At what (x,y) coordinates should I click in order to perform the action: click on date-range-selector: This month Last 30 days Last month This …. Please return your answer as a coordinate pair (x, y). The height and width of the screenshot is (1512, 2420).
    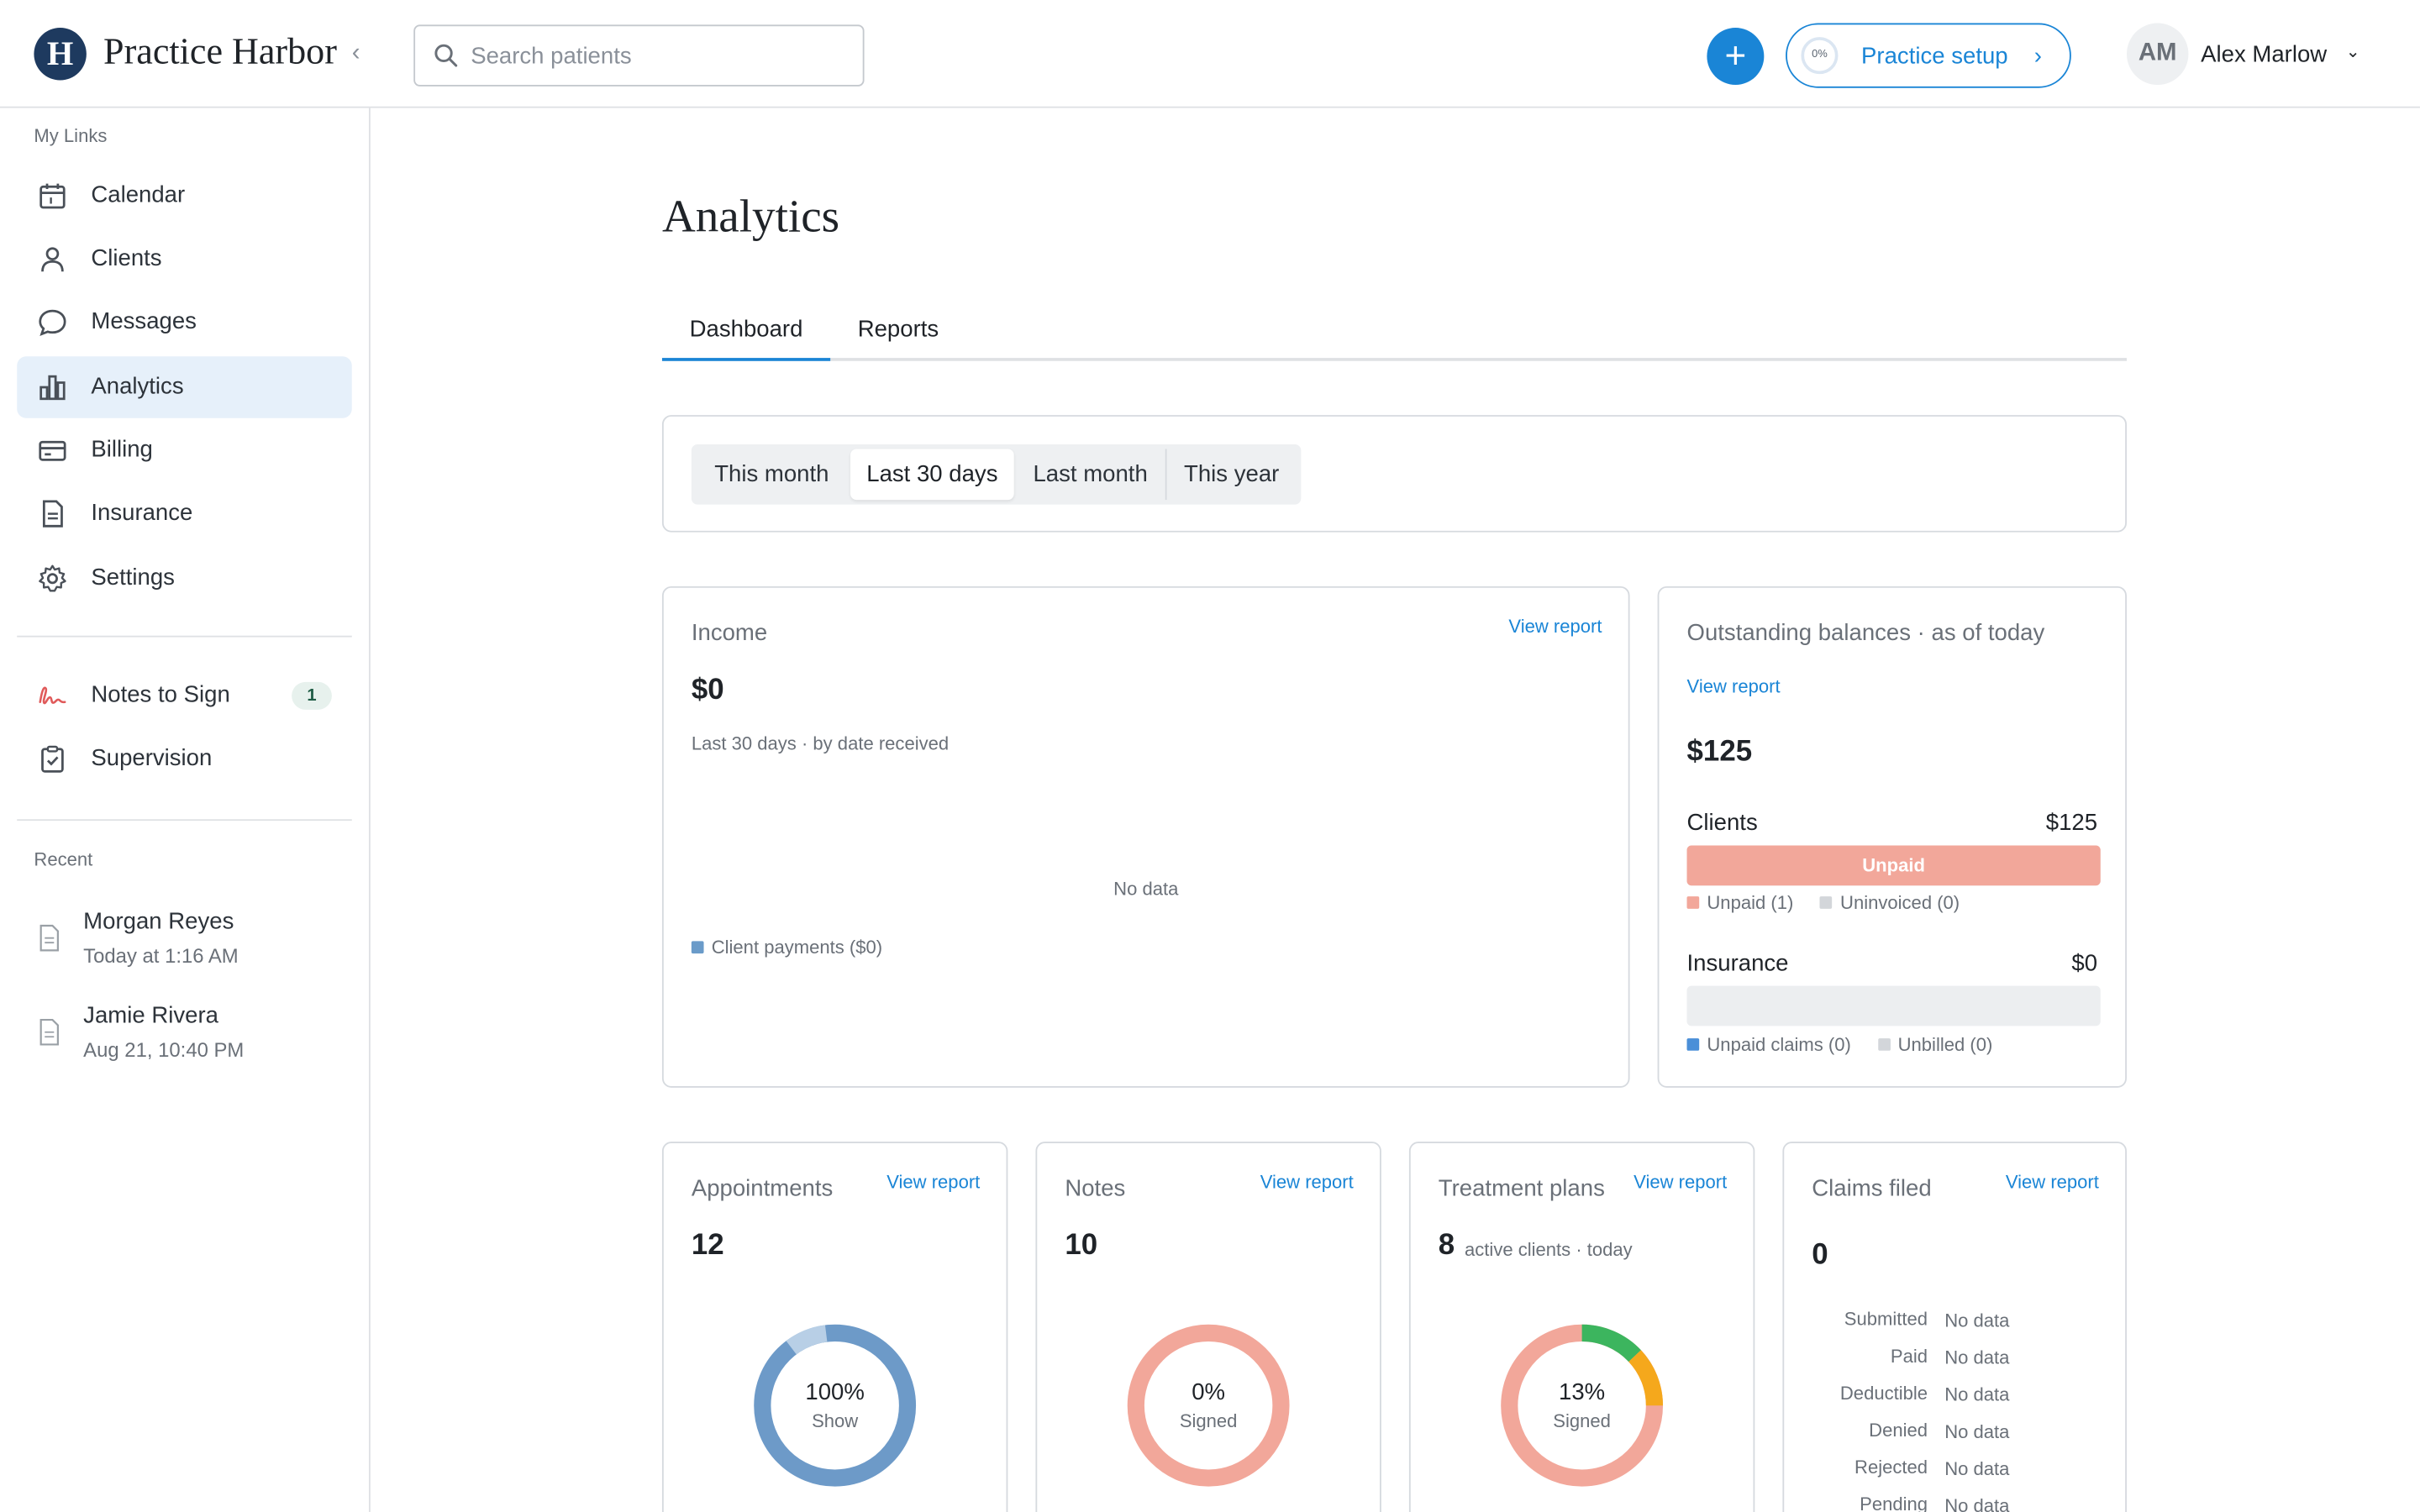
    Looking at the image, I should click on (996, 474).